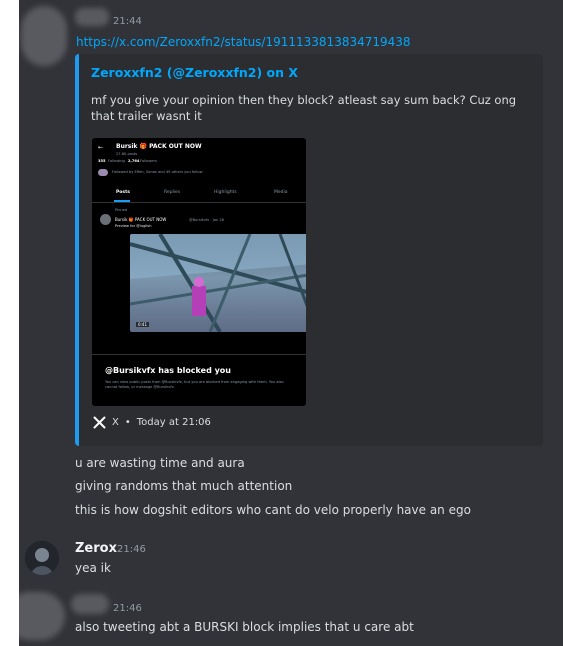  I want to click on back-arrow-icon: ←, so click(101, 147).